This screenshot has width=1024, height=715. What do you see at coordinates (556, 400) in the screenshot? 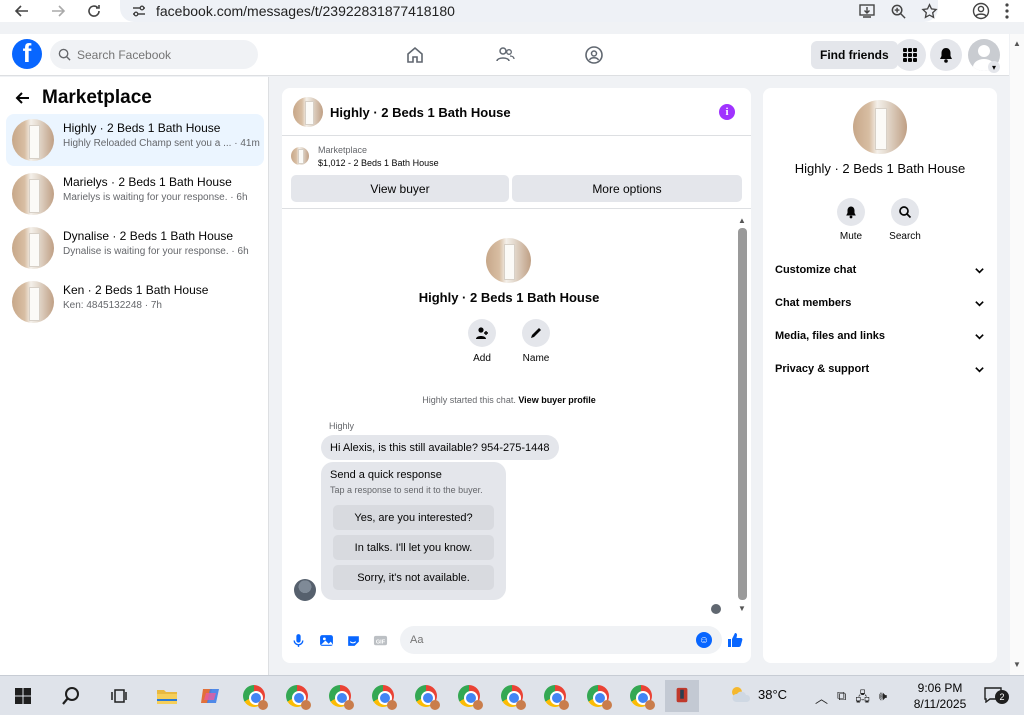
I see `view-buyer-profile-link: View buyer profile` at bounding box center [556, 400].